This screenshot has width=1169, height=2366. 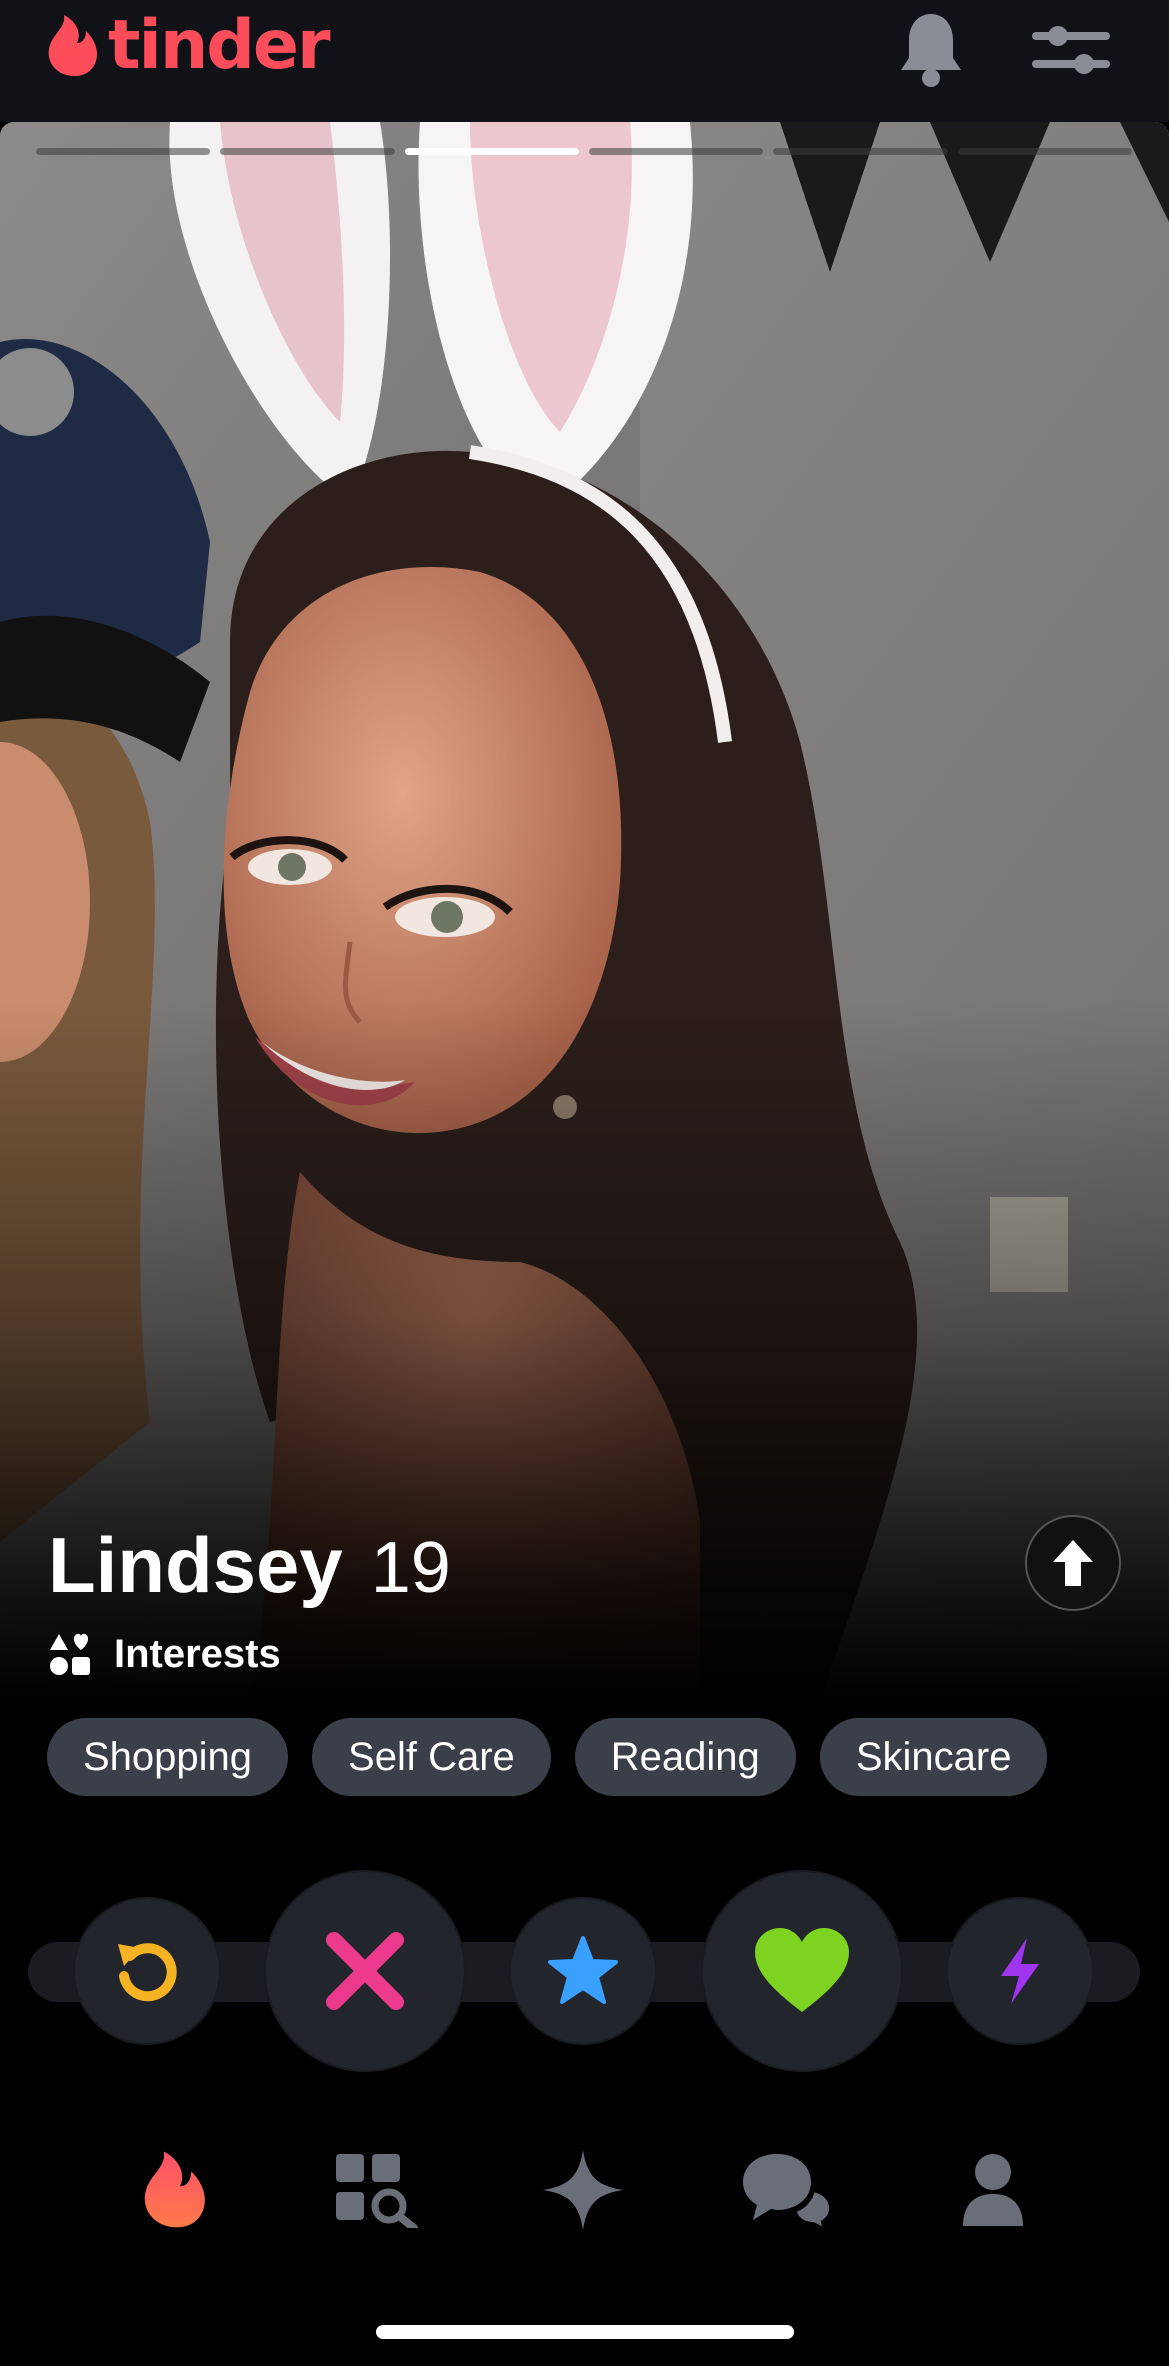 I want to click on interest-chip-self-care: Self Care, so click(x=431, y=1757).